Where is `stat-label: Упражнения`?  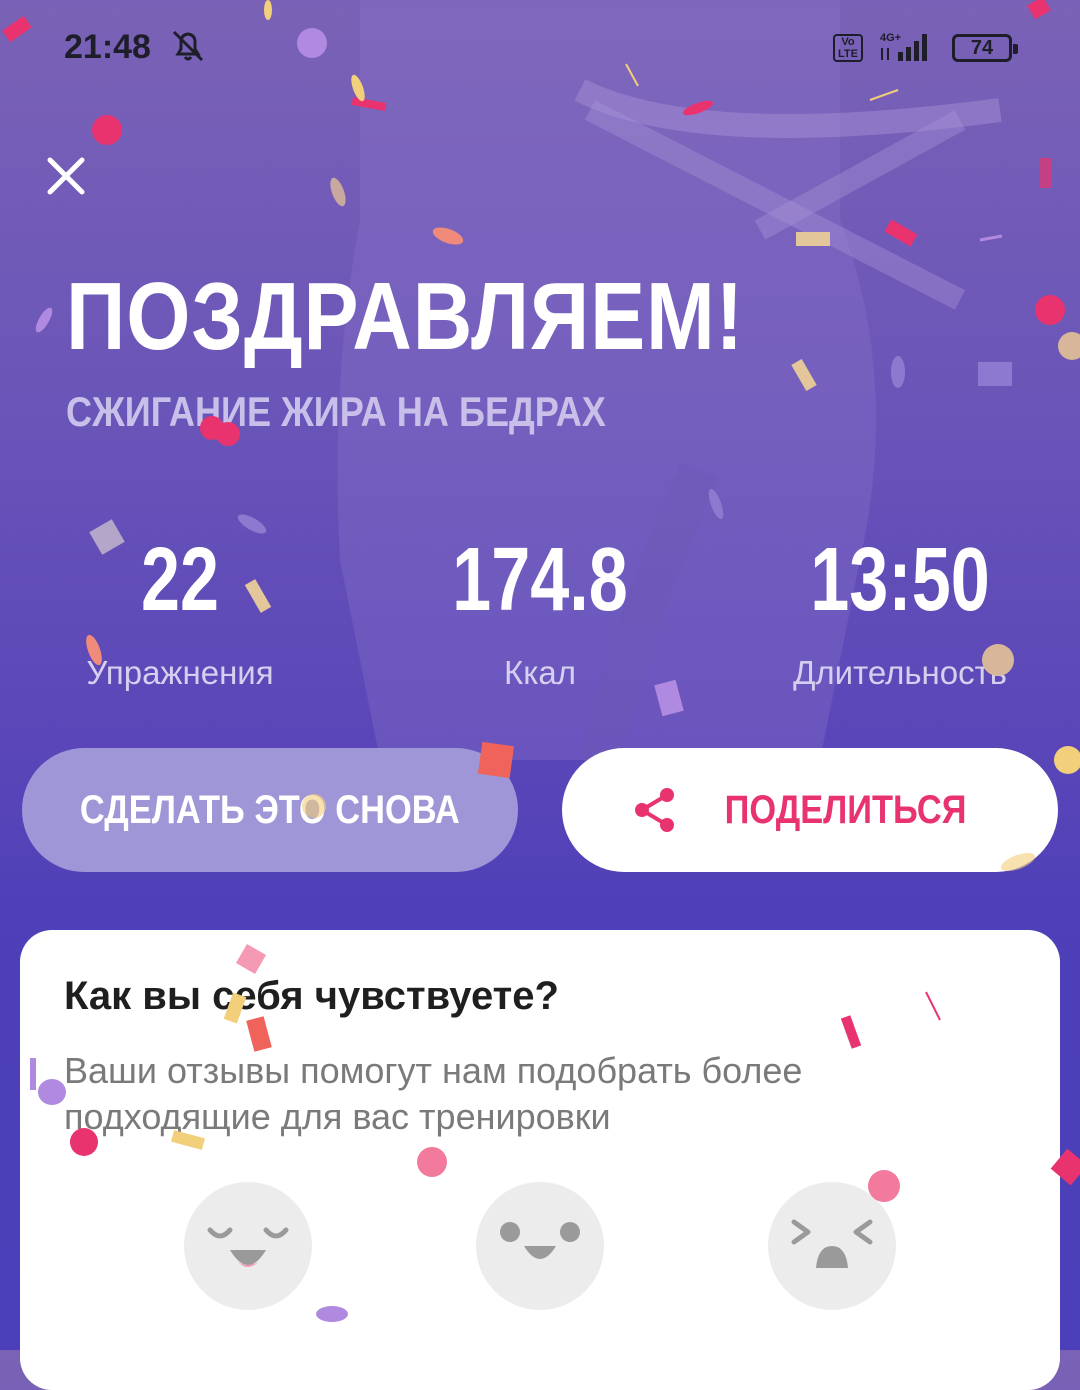 stat-label: Упражнения is located at coordinates (180, 672).